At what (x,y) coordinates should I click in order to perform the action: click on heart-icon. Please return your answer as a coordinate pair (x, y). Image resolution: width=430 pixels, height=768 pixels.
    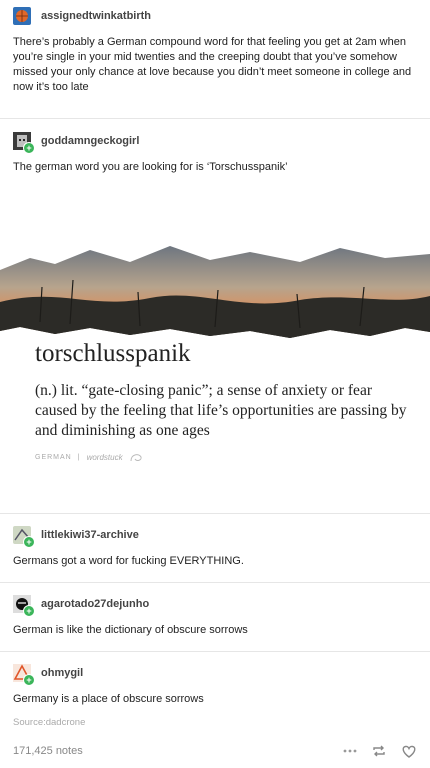
    Looking at the image, I should click on (409, 751).